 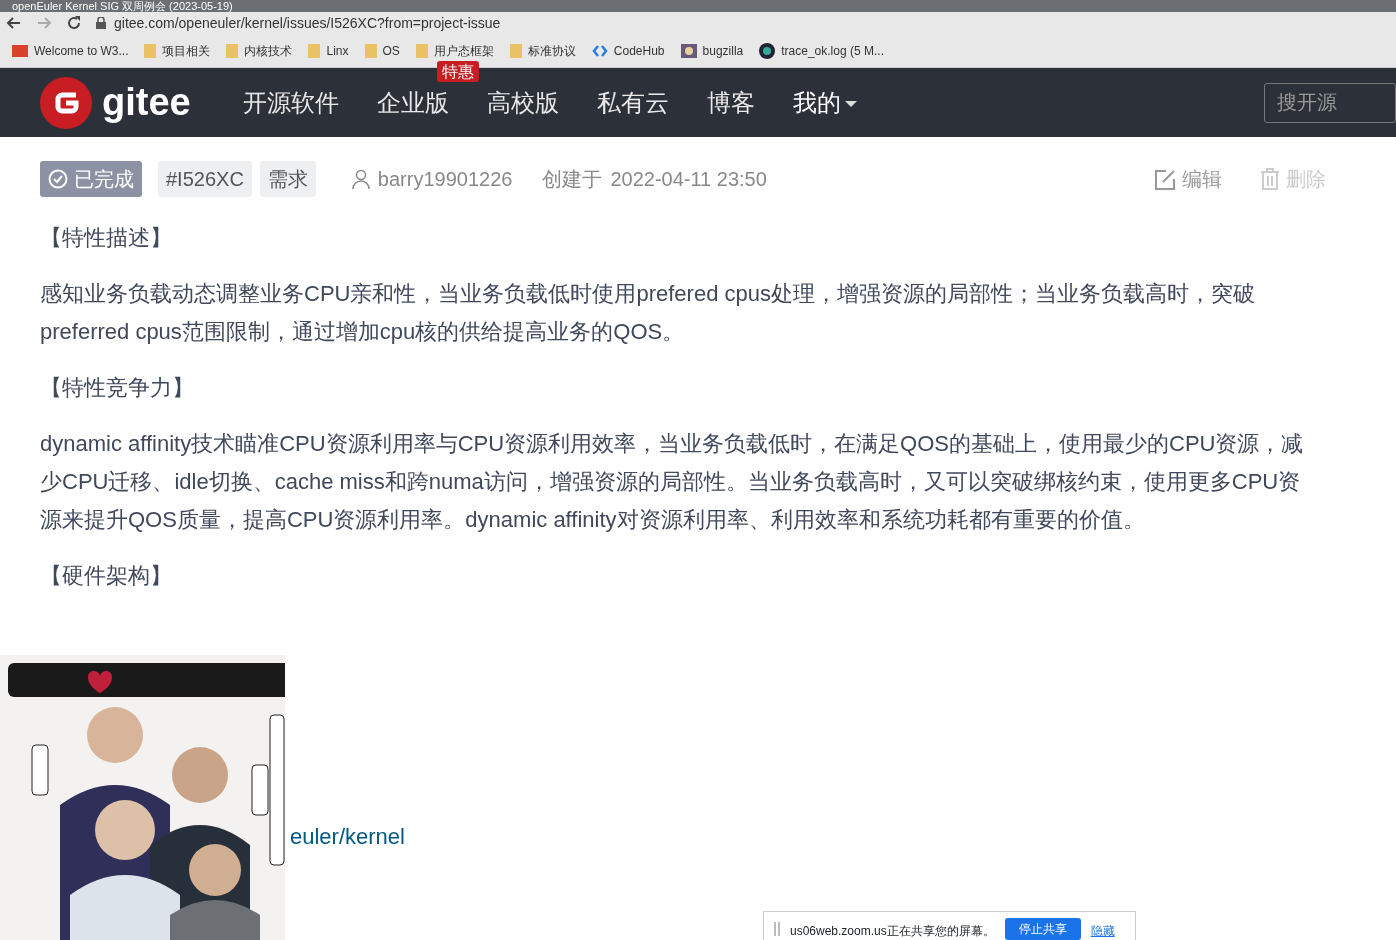 What do you see at coordinates (850, 104) in the screenshot?
I see `caret-icon` at bounding box center [850, 104].